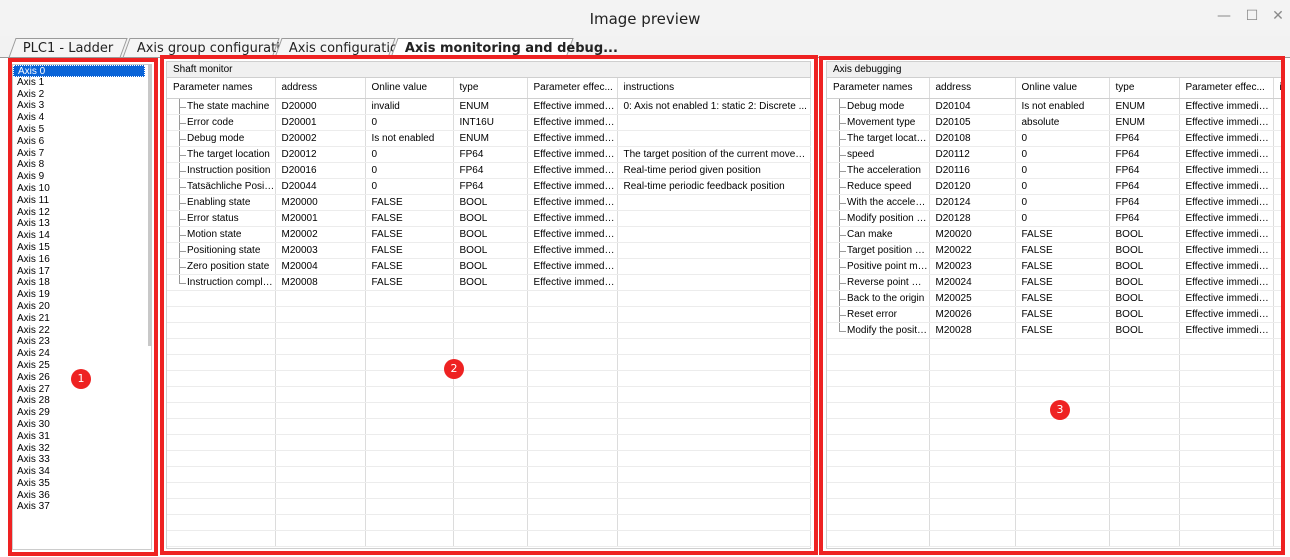 Image resolution: width=1290 pixels, height=557 pixels. Describe the element at coordinates (1278, 16) in the screenshot. I see `close-button: ✕` at that location.